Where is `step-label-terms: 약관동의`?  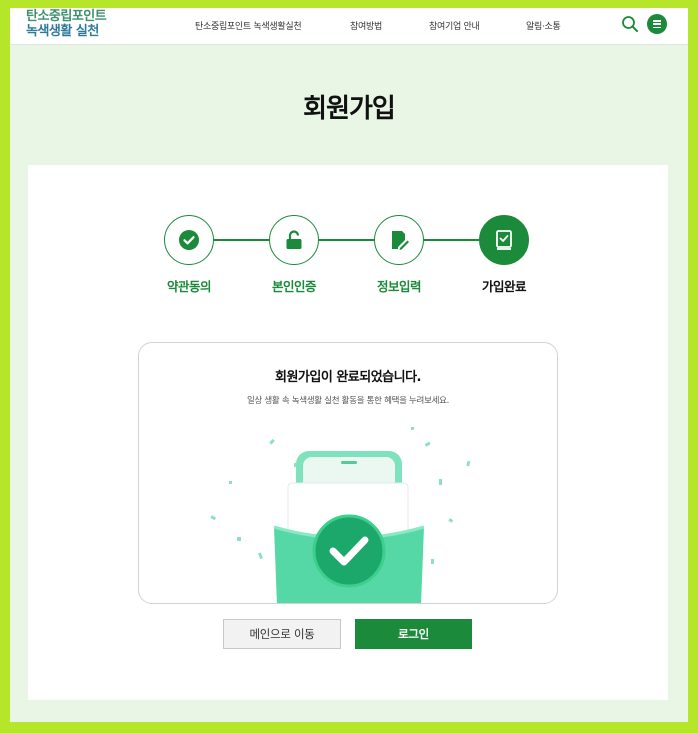
step-label-terms: 약관동의 is located at coordinates (189, 286).